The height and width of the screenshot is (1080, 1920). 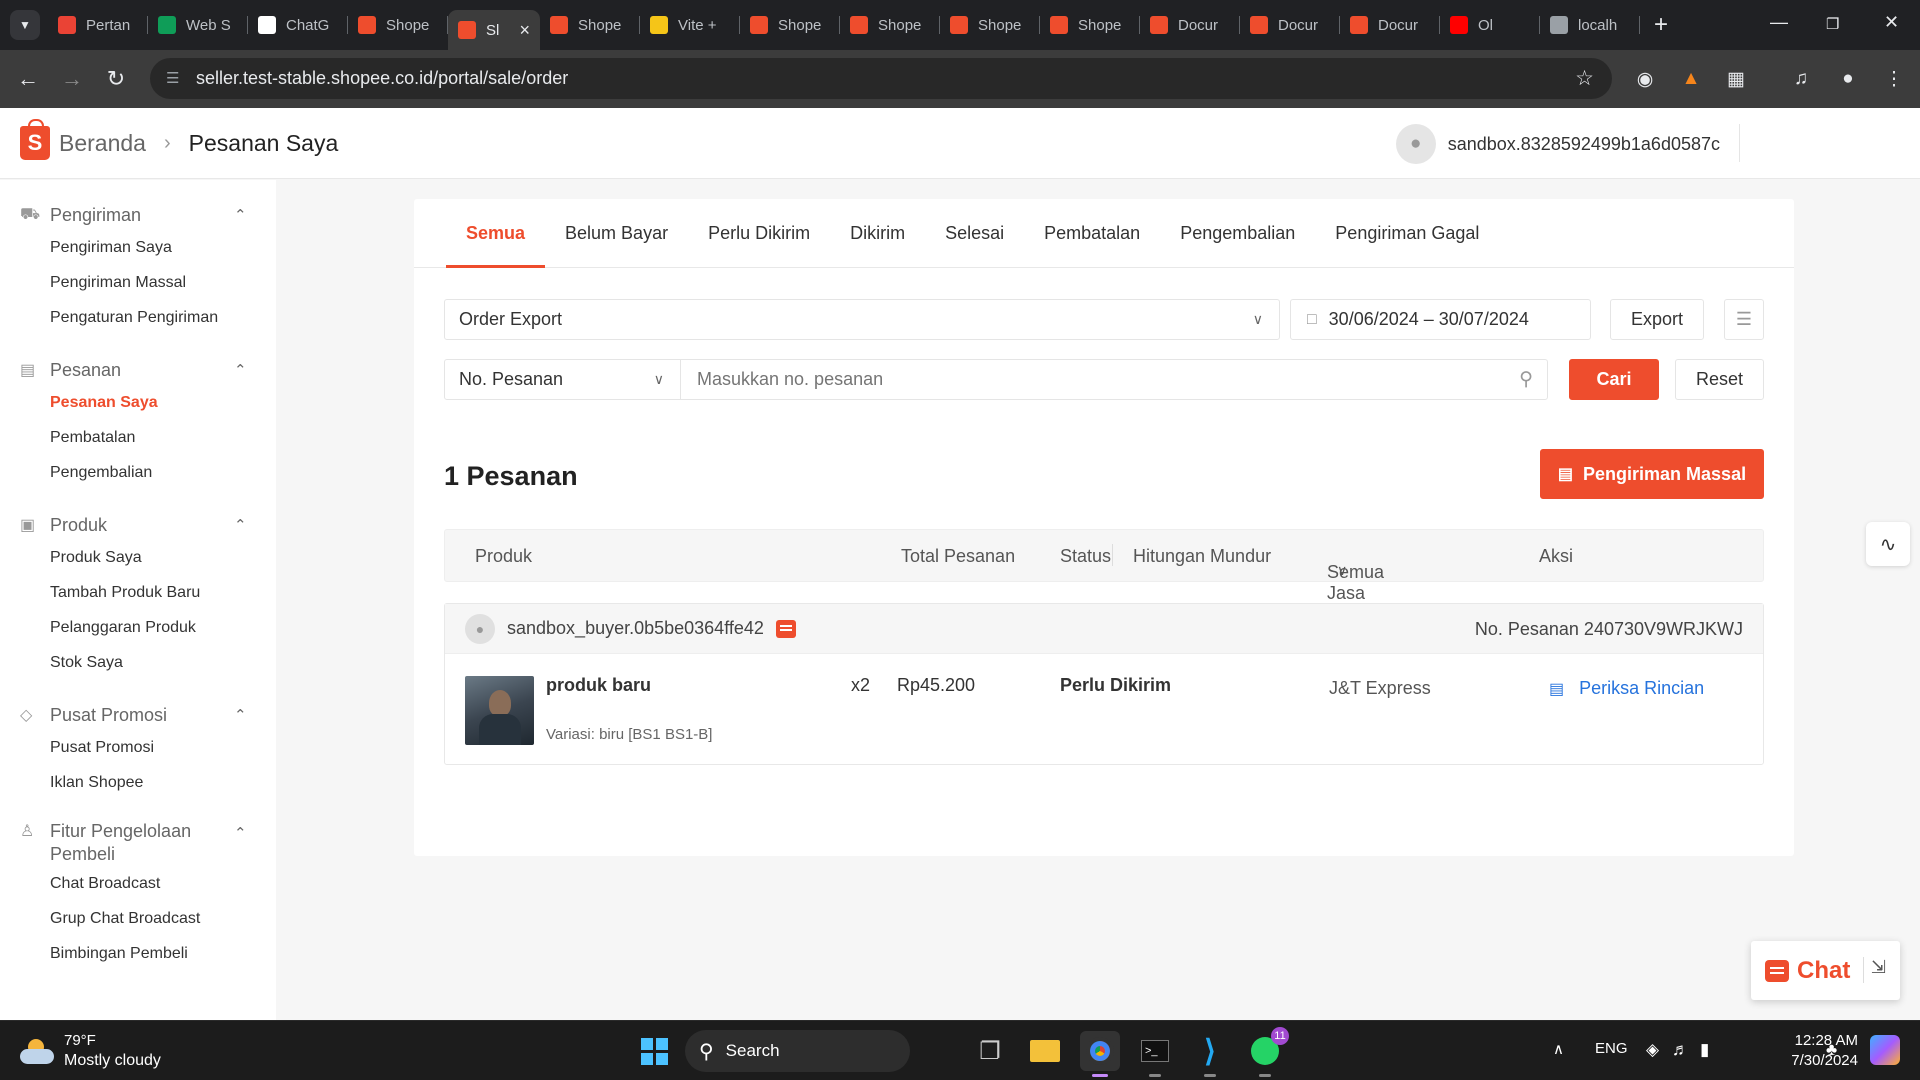 What do you see at coordinates (797, 1051) in the screenshot?
I see `taskbar-search: ⚲ Search` at bounding box center [797, 1051].